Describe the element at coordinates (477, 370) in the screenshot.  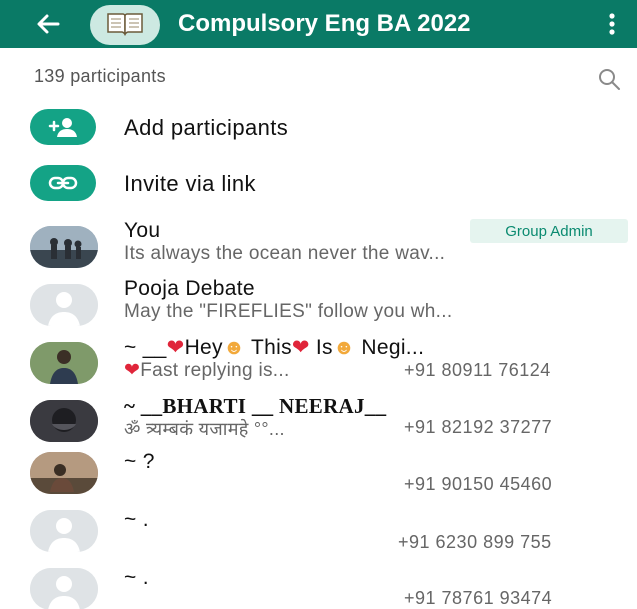
I see `member-phone: +91 80911 76124` at that location.